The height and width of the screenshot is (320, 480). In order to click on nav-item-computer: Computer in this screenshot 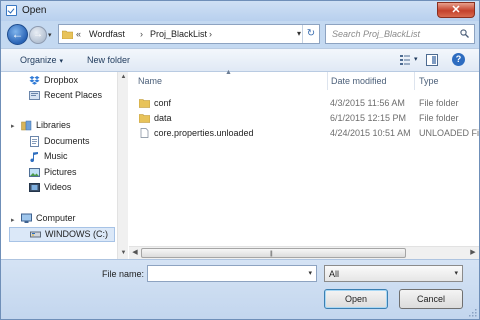, I will do `click(67, 219)`.